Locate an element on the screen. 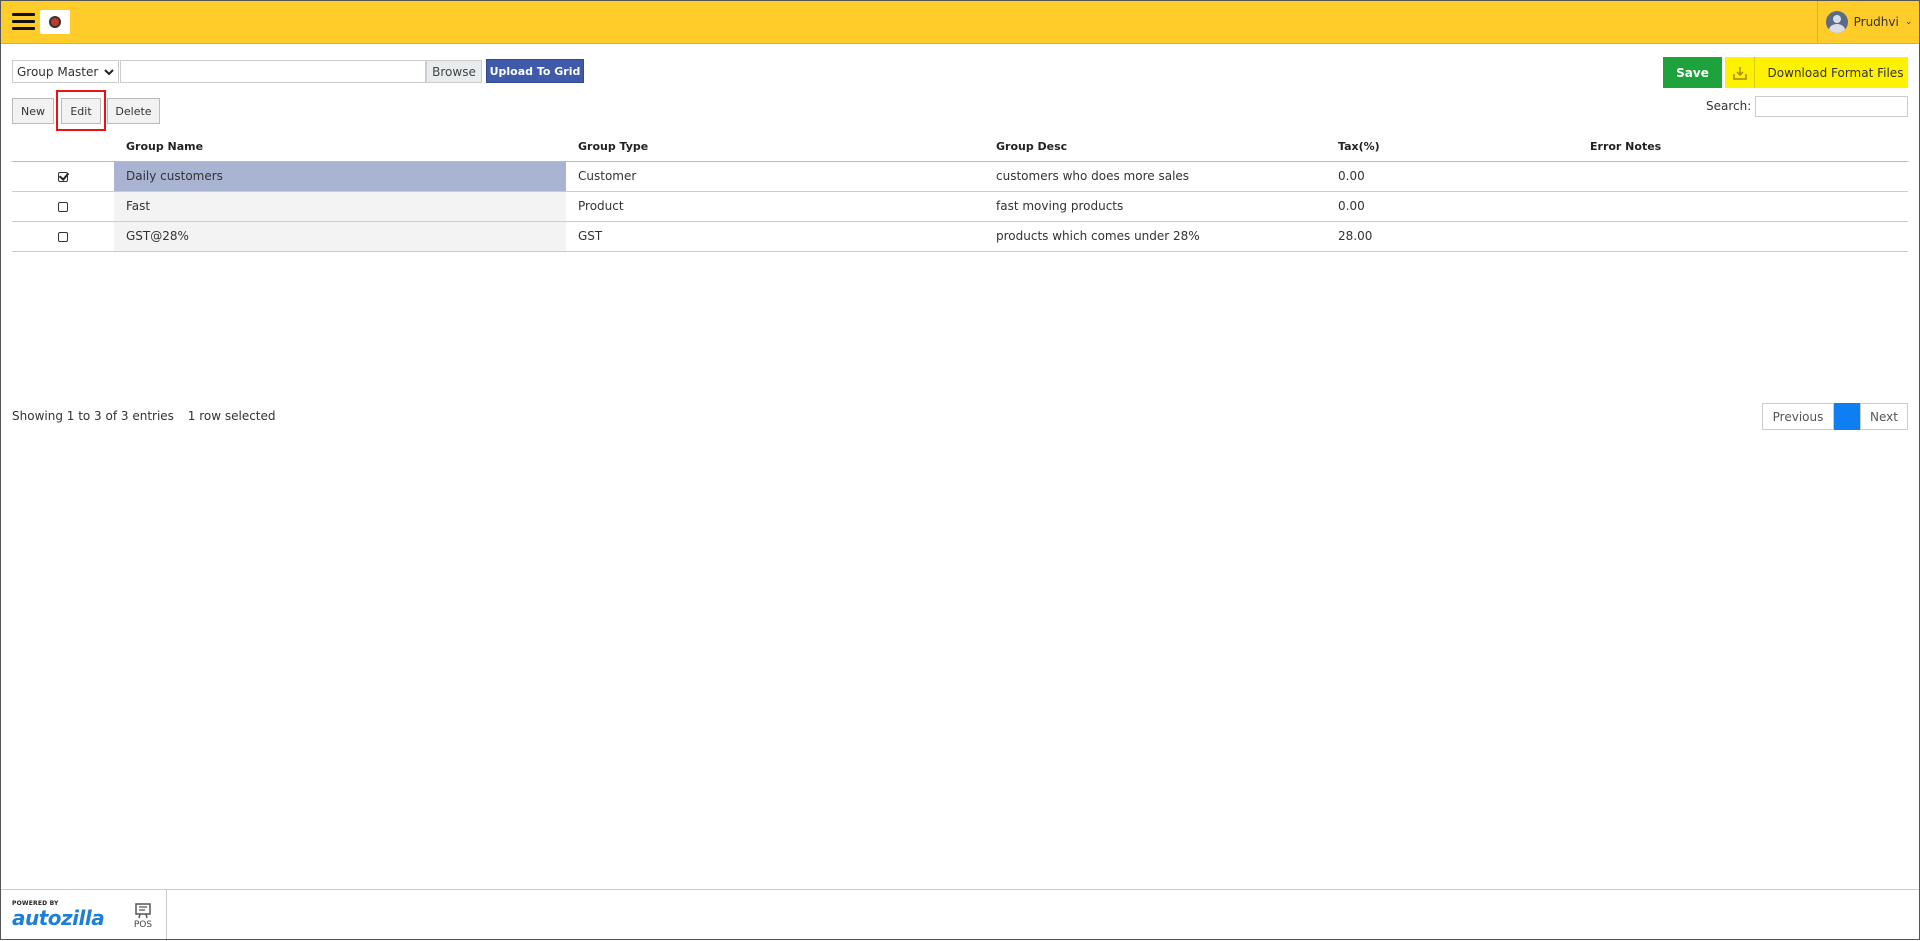 This screenshot has width=1920, height=941. master-type-select: Group Master is located at coordinates (65, 71).